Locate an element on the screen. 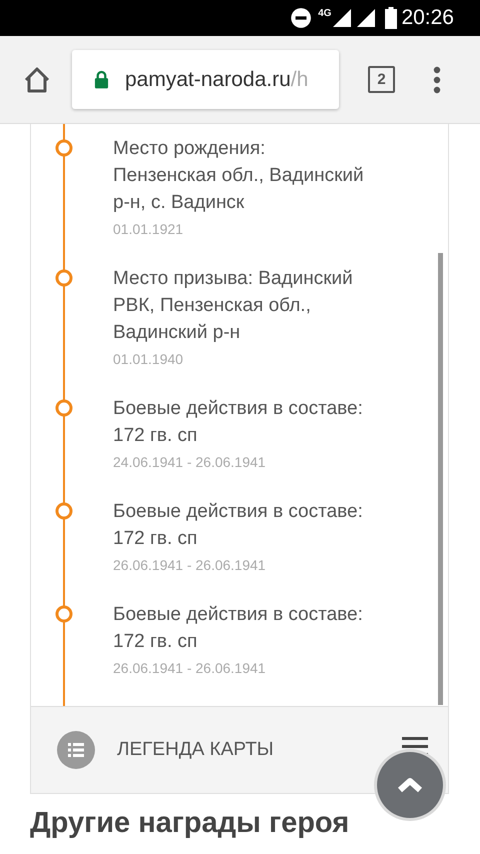 This screenshot has height=854, width=480. section-heading: Другие награды героя is located at coordinates (190, 823).